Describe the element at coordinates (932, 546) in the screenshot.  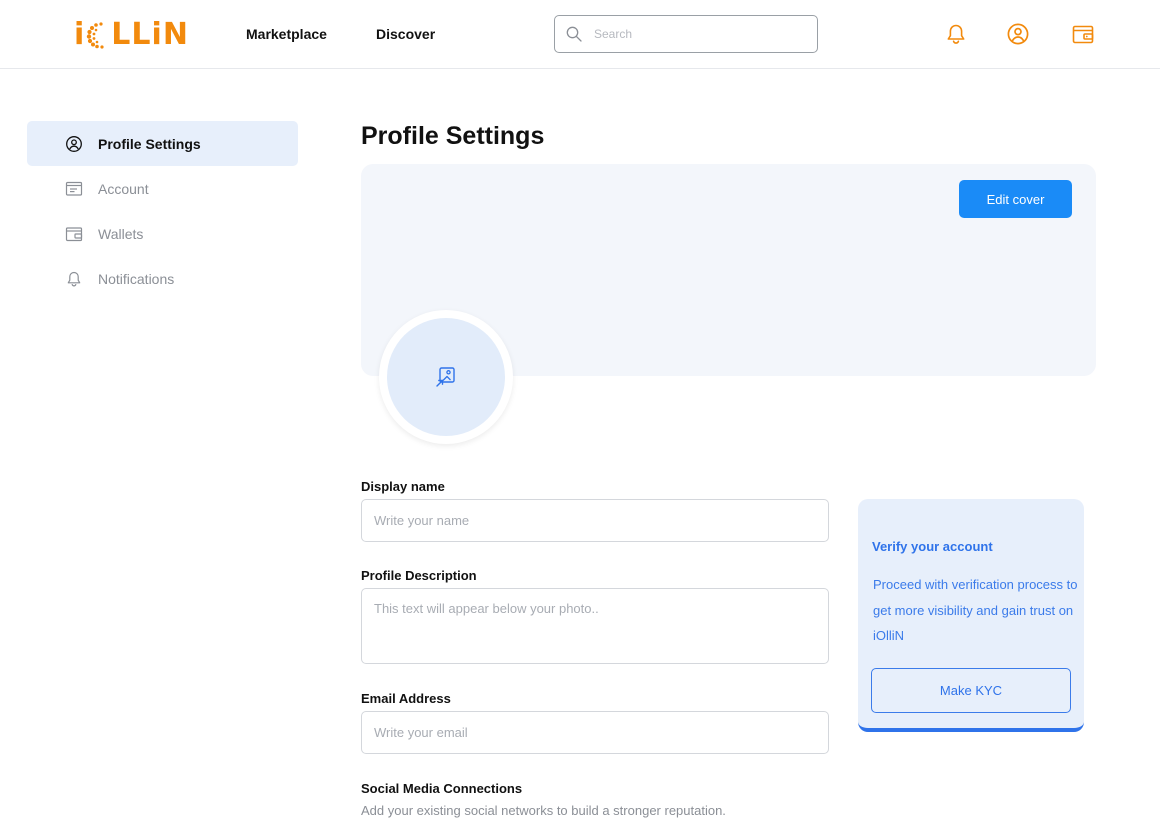
I see `verify-title: Verify your account` at that location.